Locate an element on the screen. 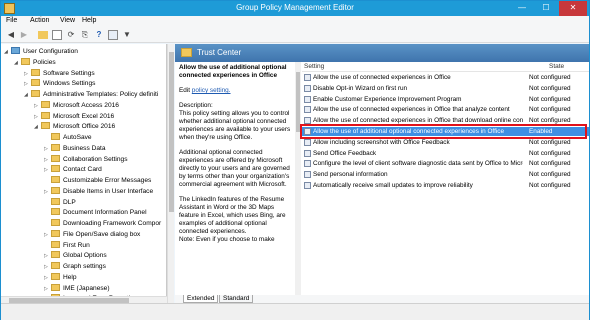 The width and height of the screenshot is (590, 320). tree-item: ◢ Microsoft Office 2016 is located at coordinates (74, 126).